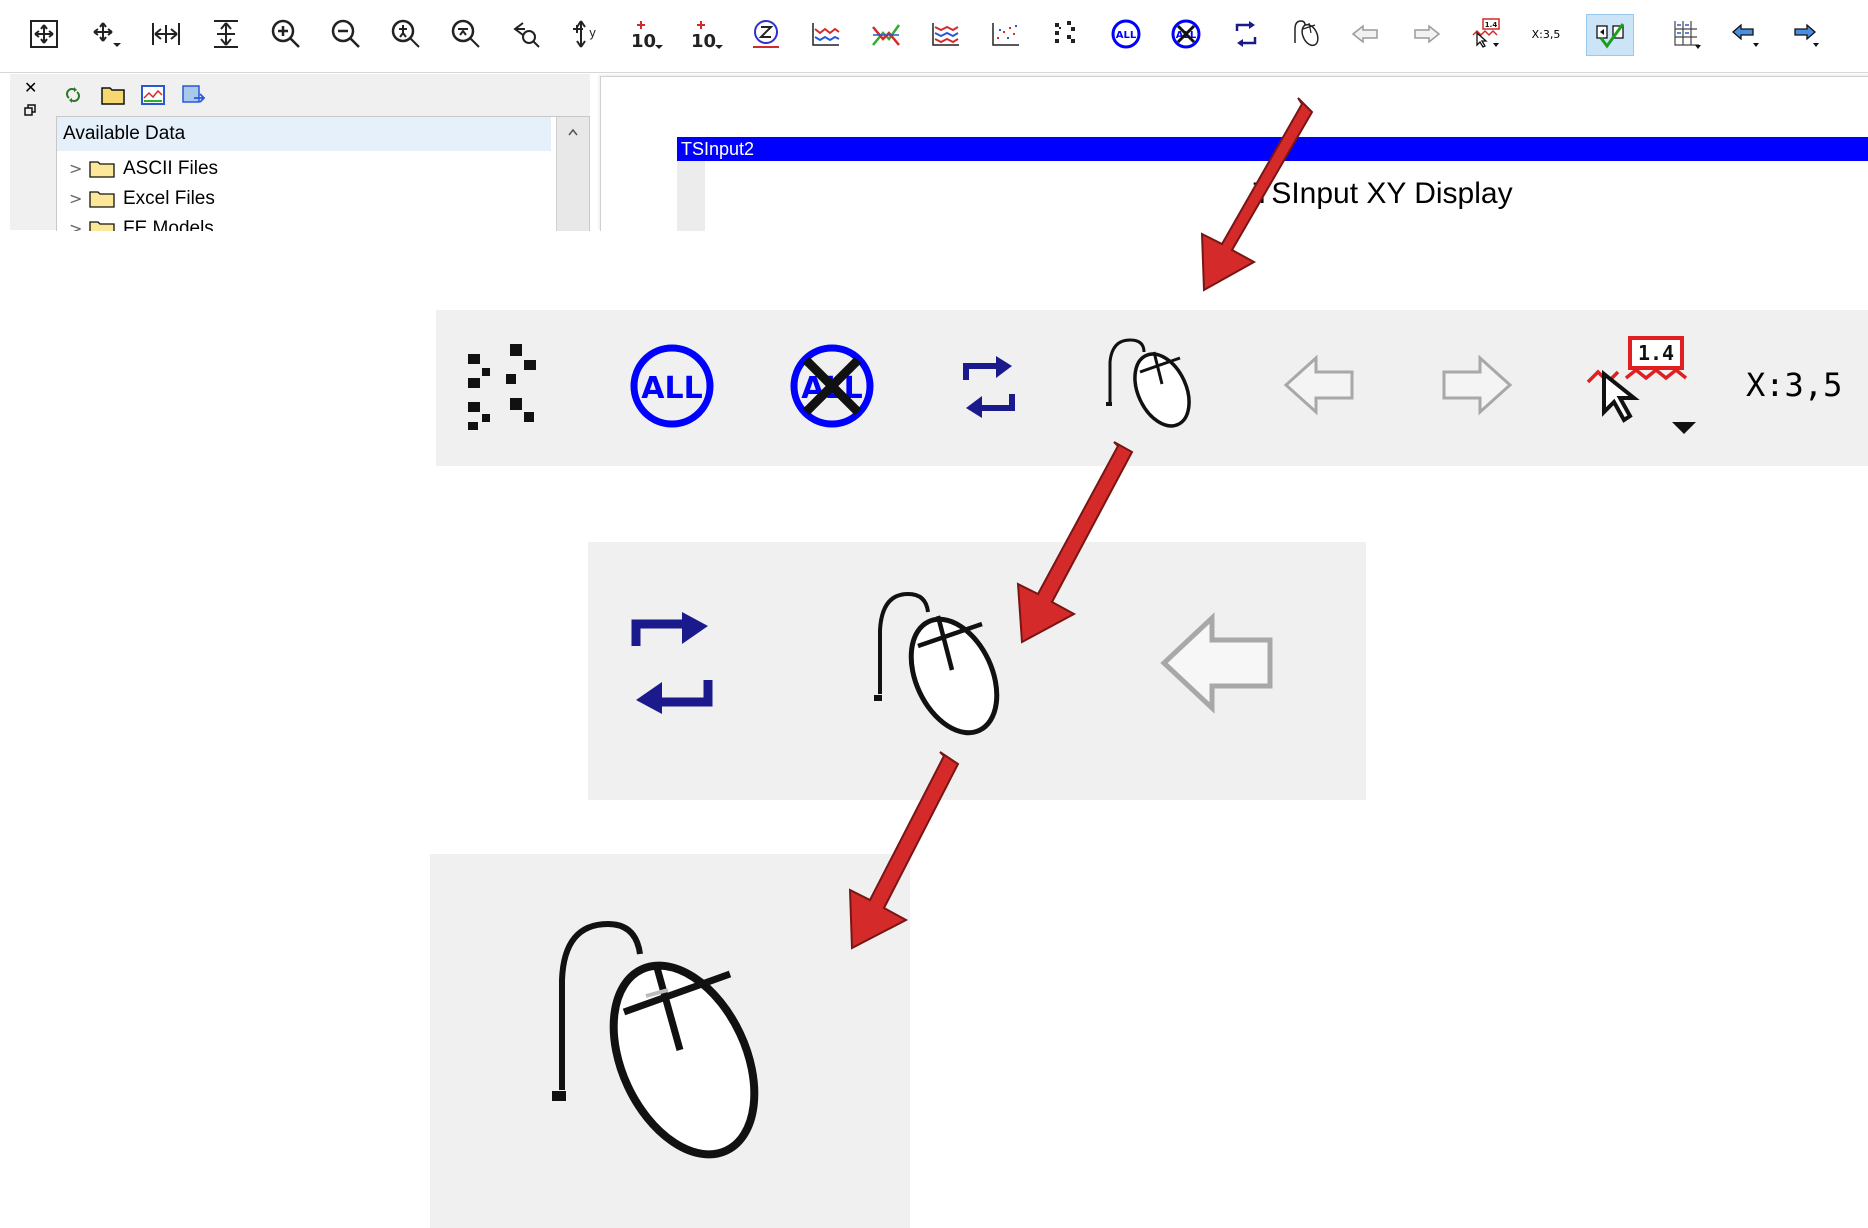 The width and height of the screenshot is (1868, 1228). What do you see at coordinates (171, 168) in the screenshot?
I see `tree-item-label: ASCII Files` at bounding box center [171, 168].